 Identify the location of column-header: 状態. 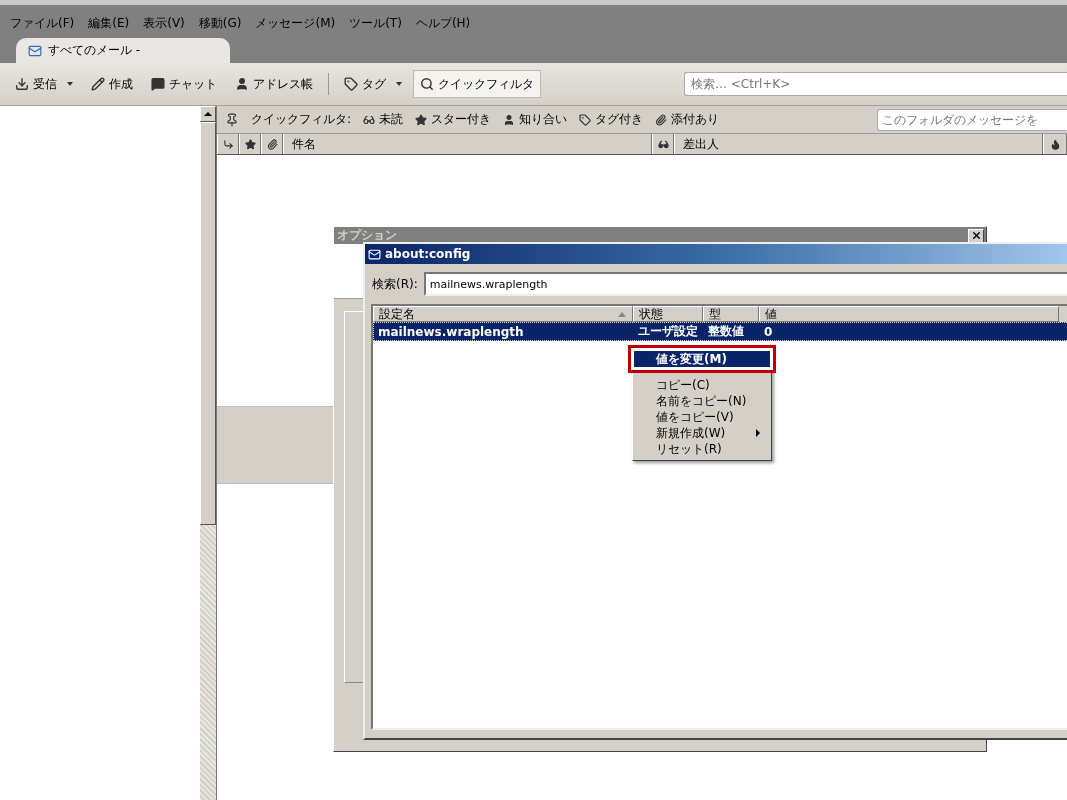
(668, 314).